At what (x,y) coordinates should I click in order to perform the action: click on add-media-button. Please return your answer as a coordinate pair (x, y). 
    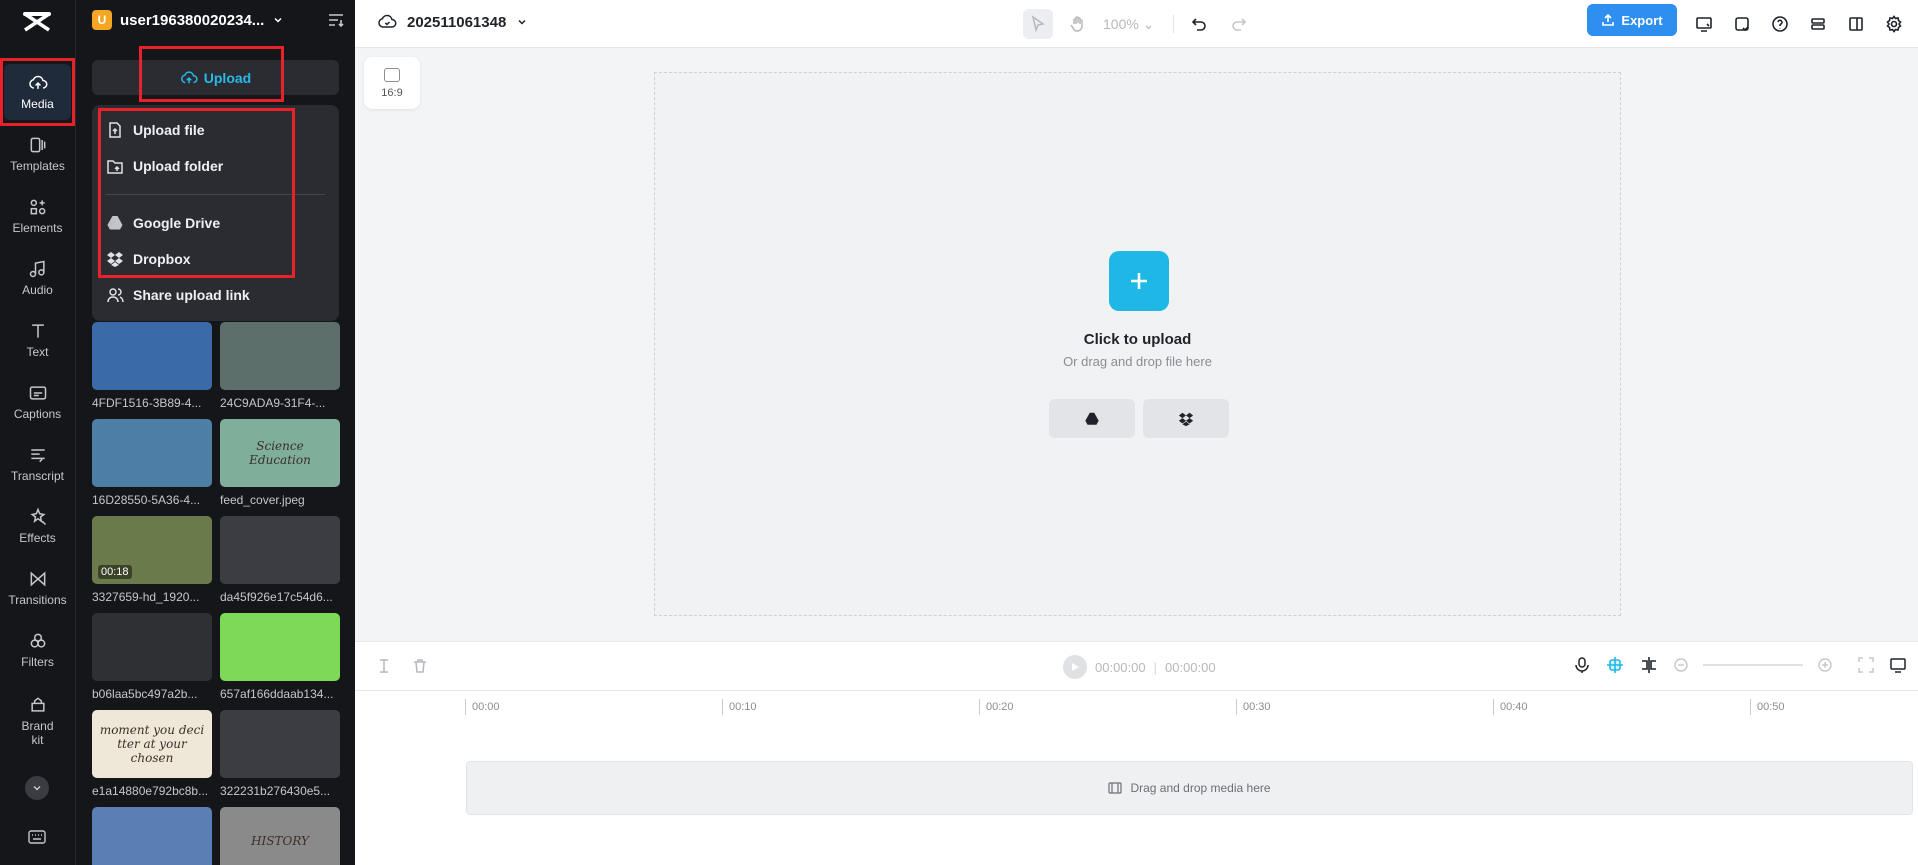
    Looking at the image, I should click on (1139, 281).